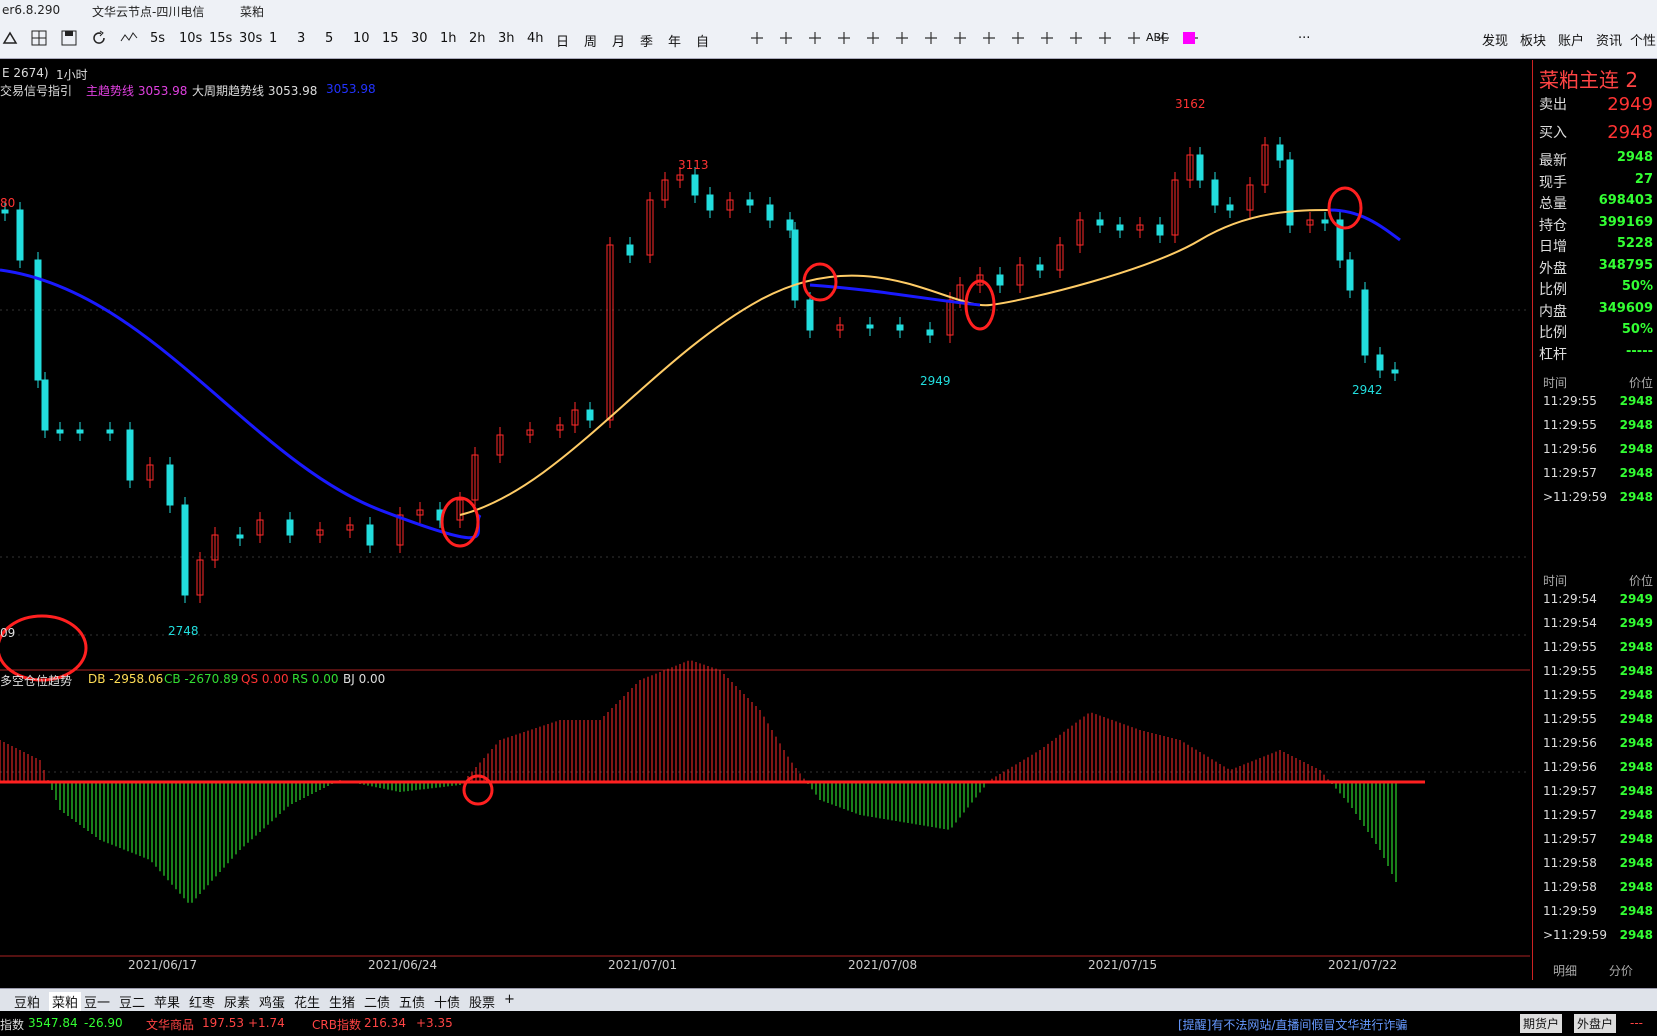 The image size is (1657, 1036). Describe the element at coordinates (419, 38) in the screenshot. I see `period-button: 30` at that location.